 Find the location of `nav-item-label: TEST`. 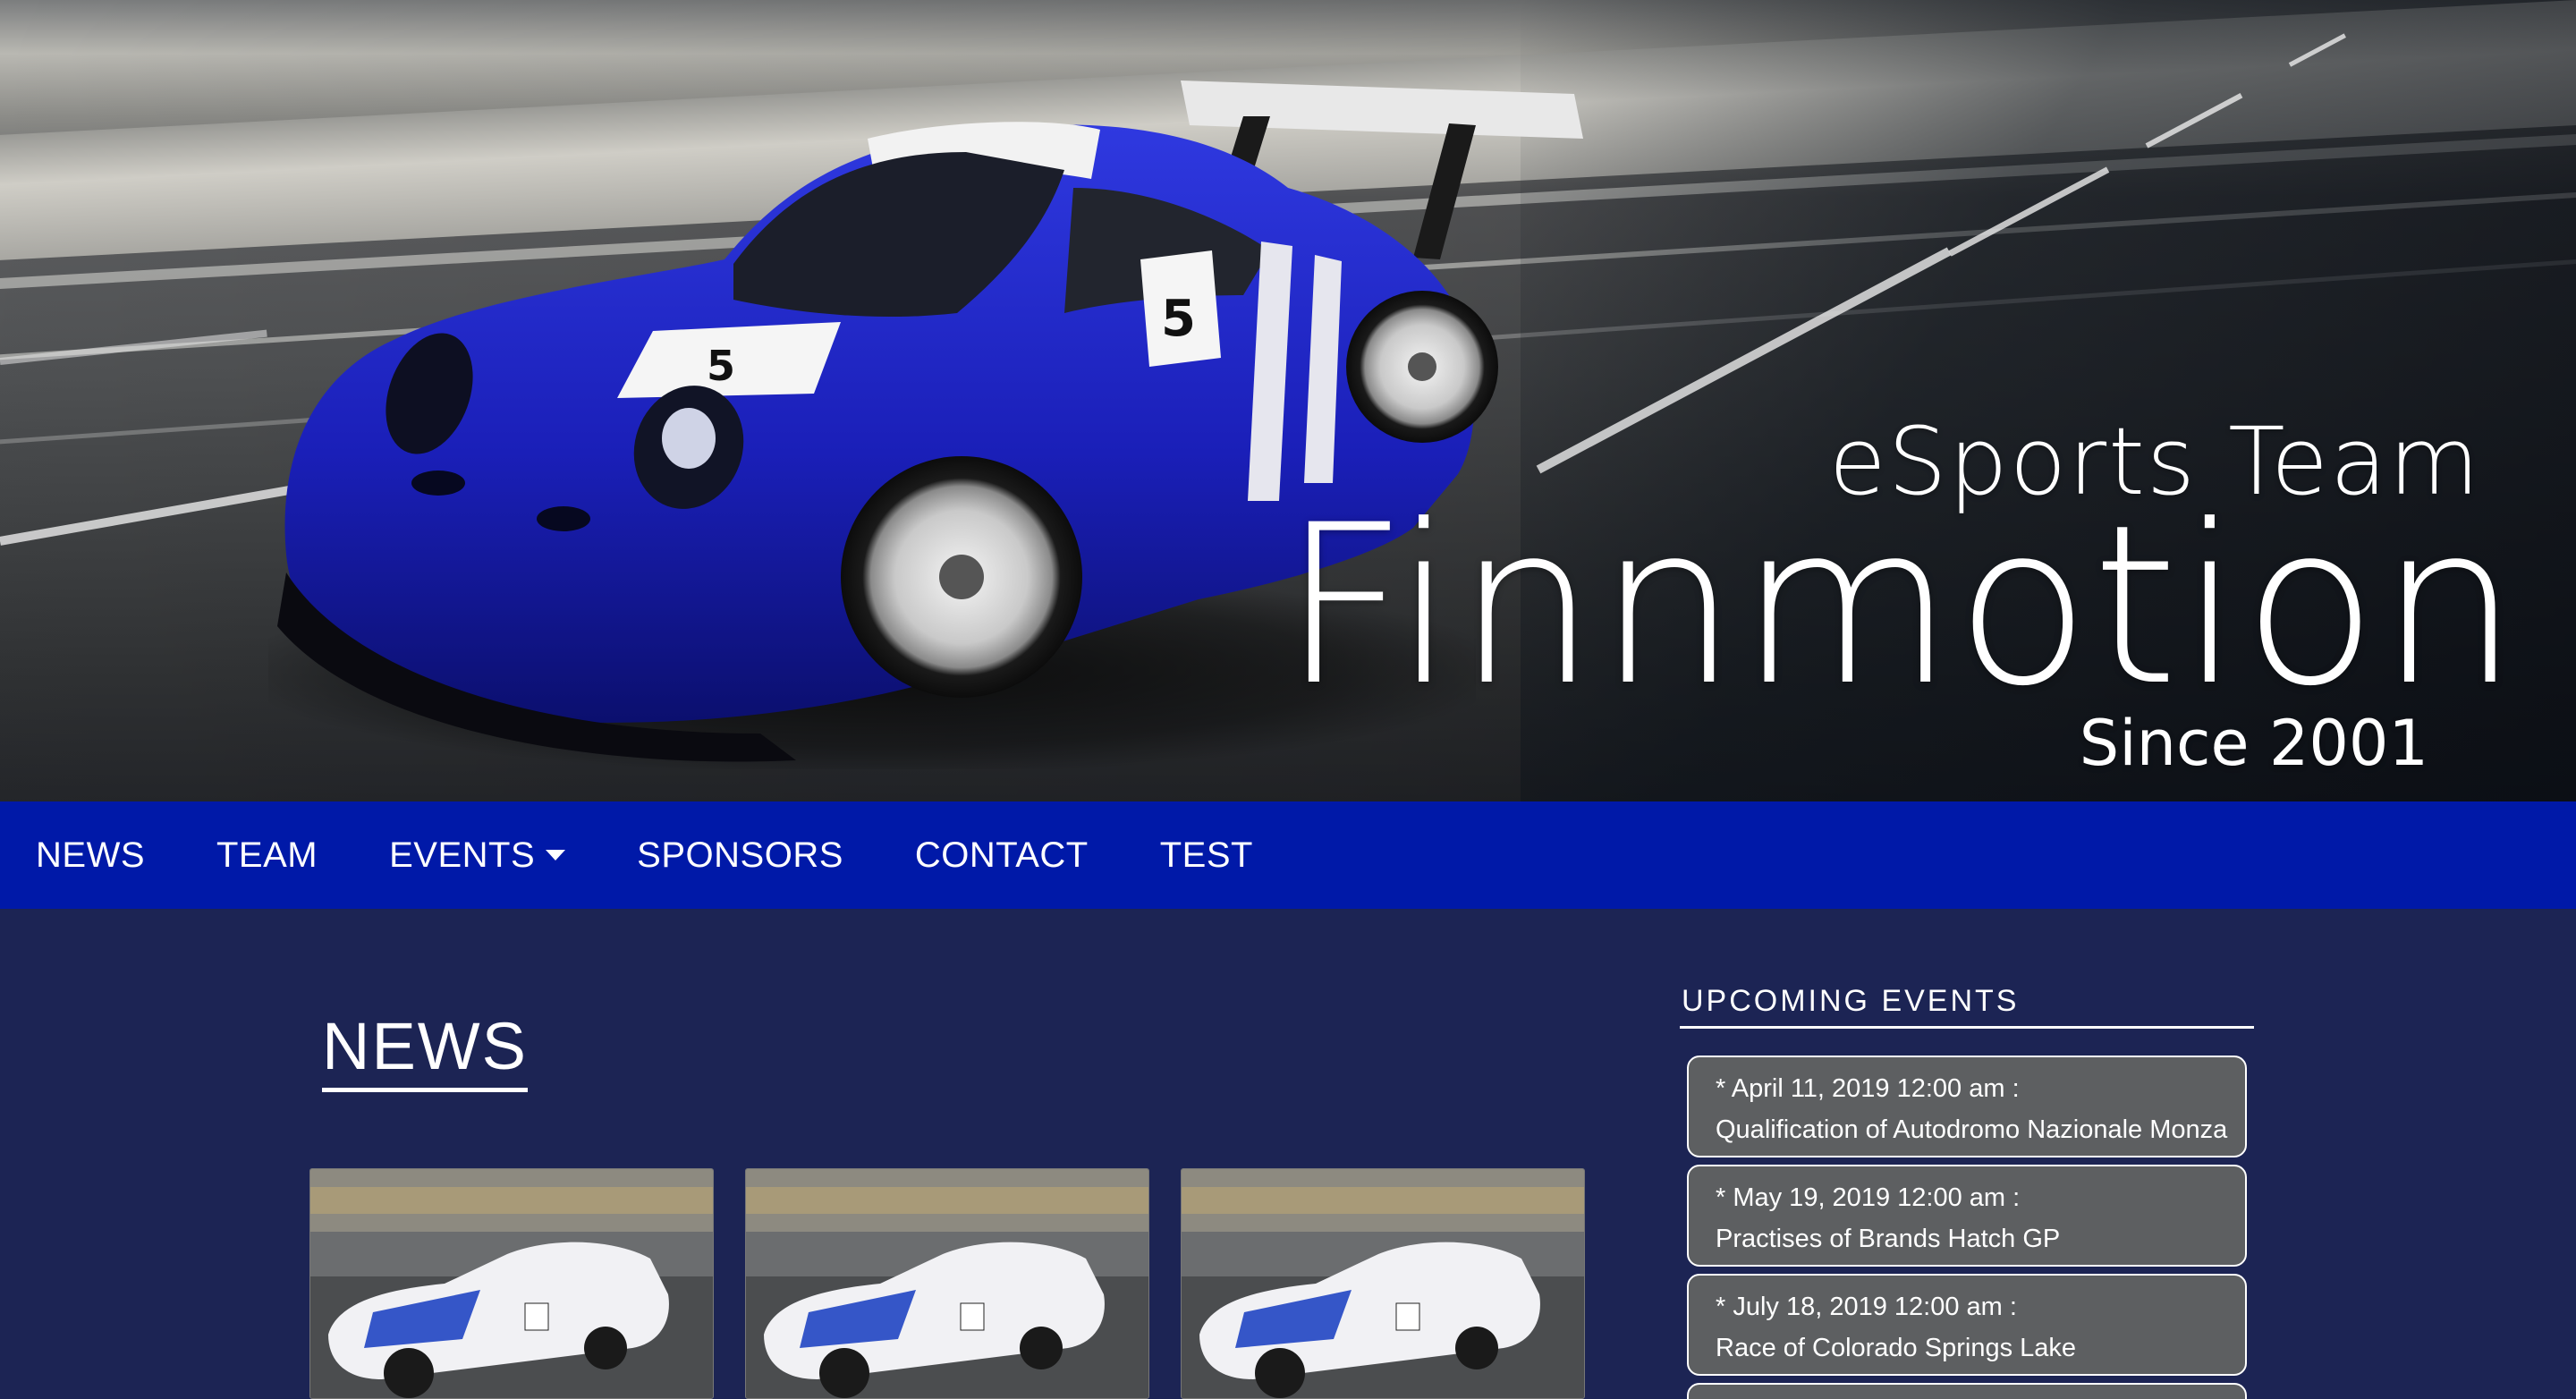

nav-item-label: TEST is located at coordinates (1206, 855).